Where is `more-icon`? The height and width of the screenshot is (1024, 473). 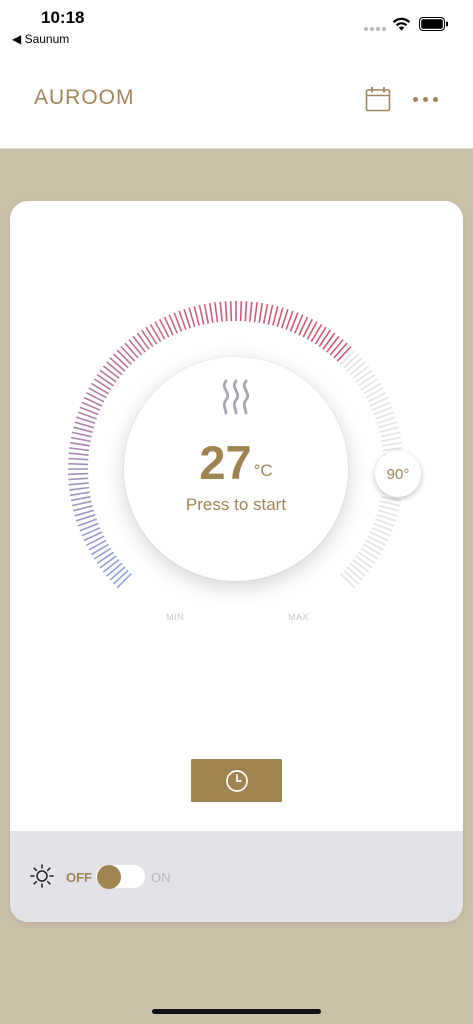
more-icon is located at coordinates (425, 99).